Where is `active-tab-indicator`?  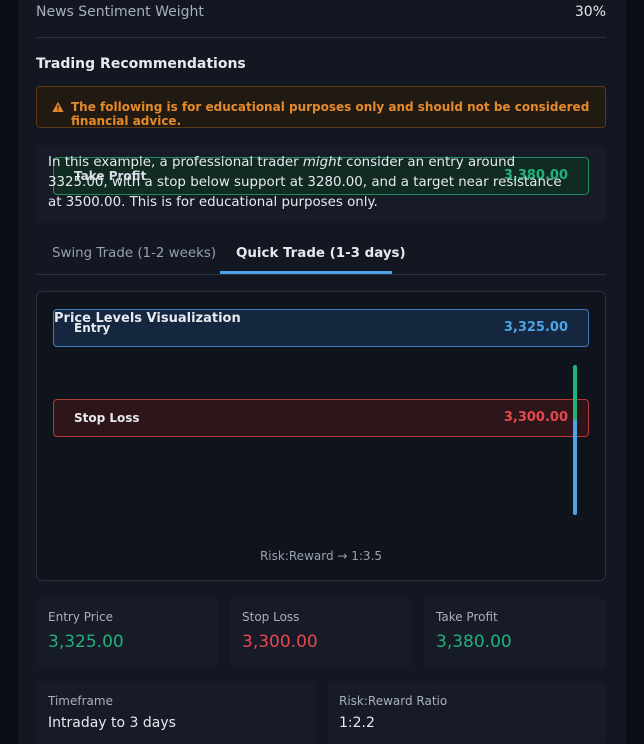 active-tab-indicator is located at coordinates (306, 272).